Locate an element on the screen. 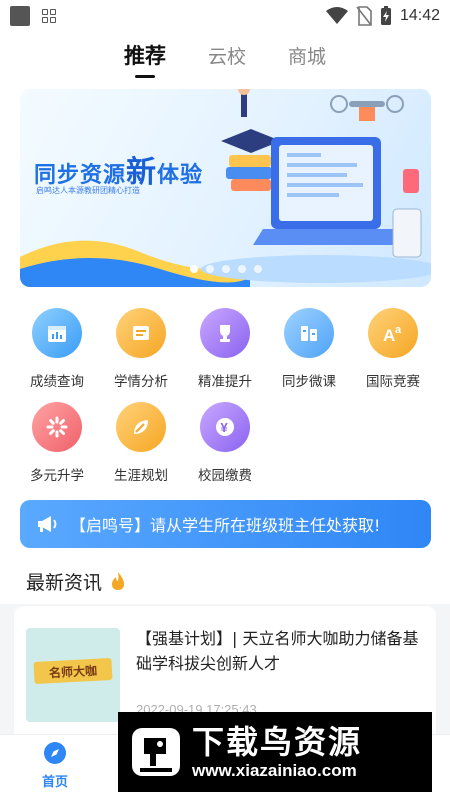  app-grid-icon is located at coordinates (49, 16).